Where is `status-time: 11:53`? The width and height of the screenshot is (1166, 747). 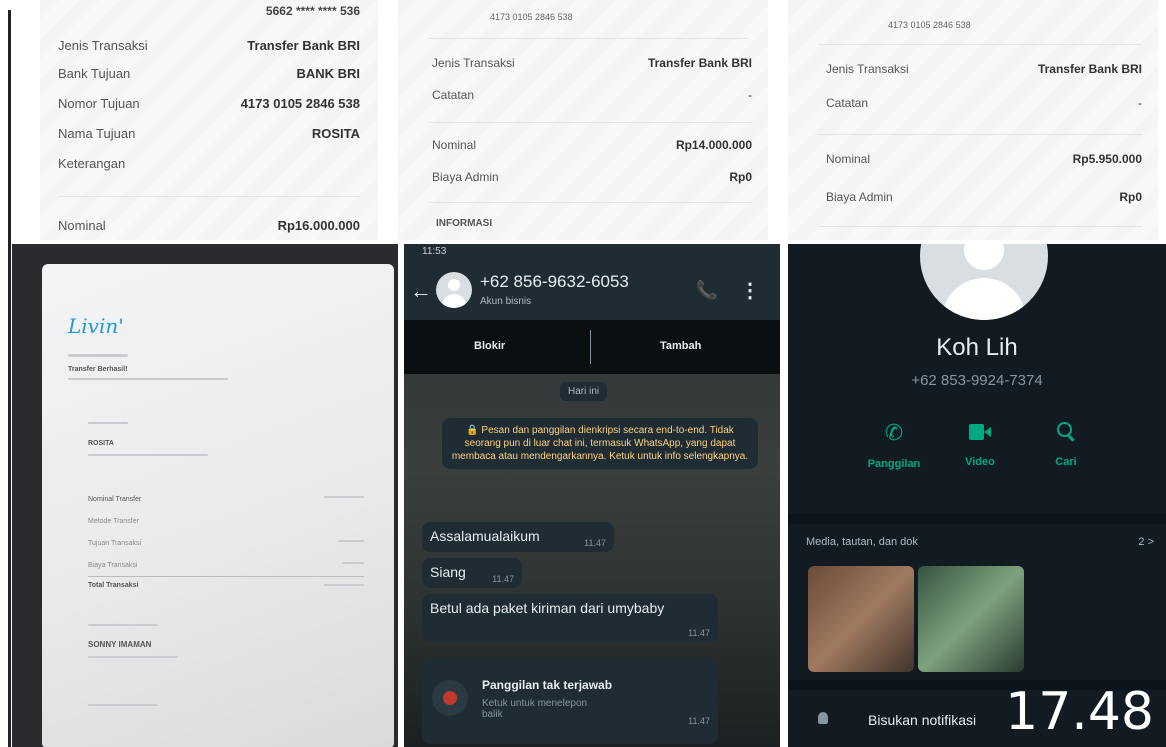
status-time: 11:53 is located at coordinates (434, 251).